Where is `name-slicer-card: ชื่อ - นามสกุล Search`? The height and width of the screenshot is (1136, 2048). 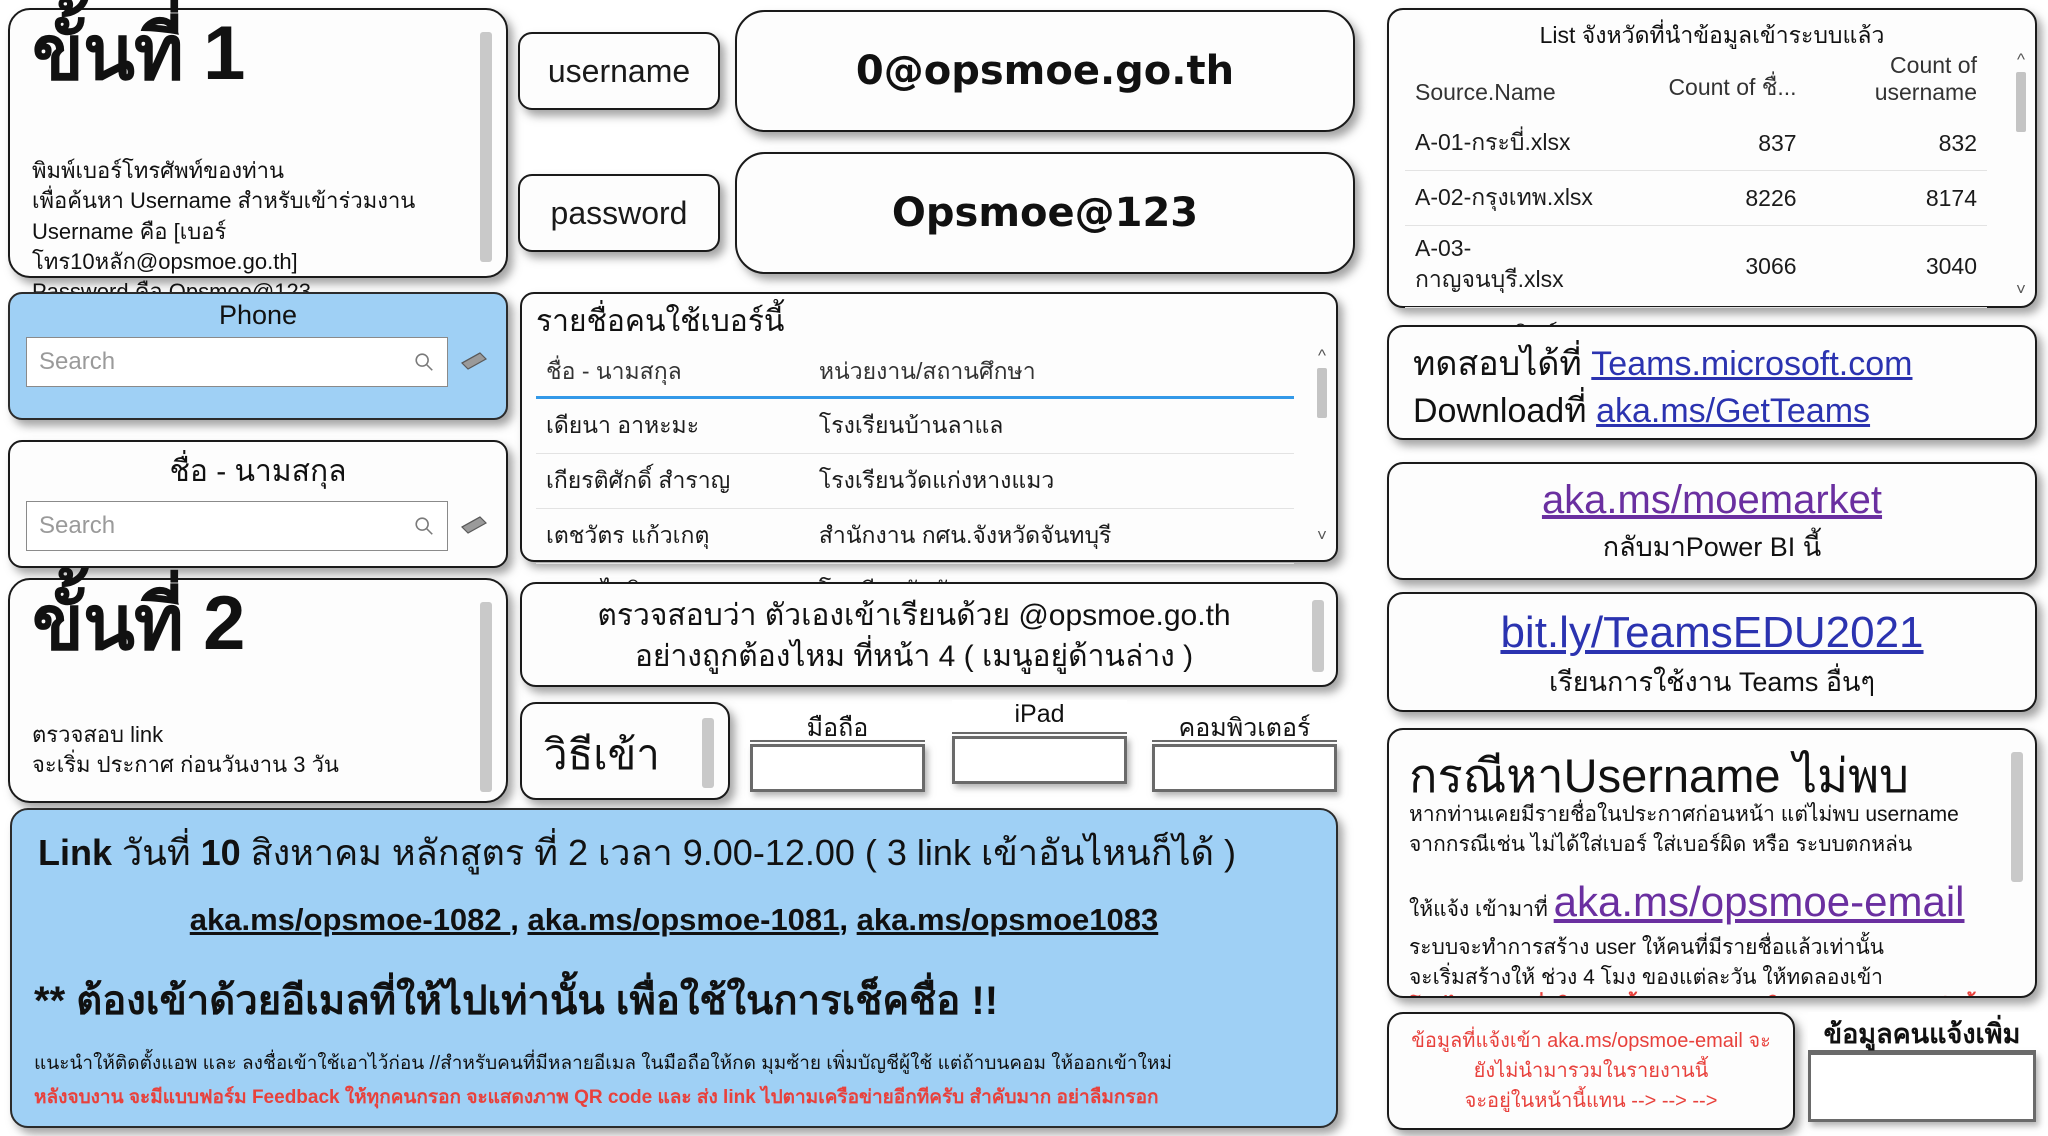
name-slicer-card: ชื่อ - นามสกุล Search is located at coordinates (258, 504).